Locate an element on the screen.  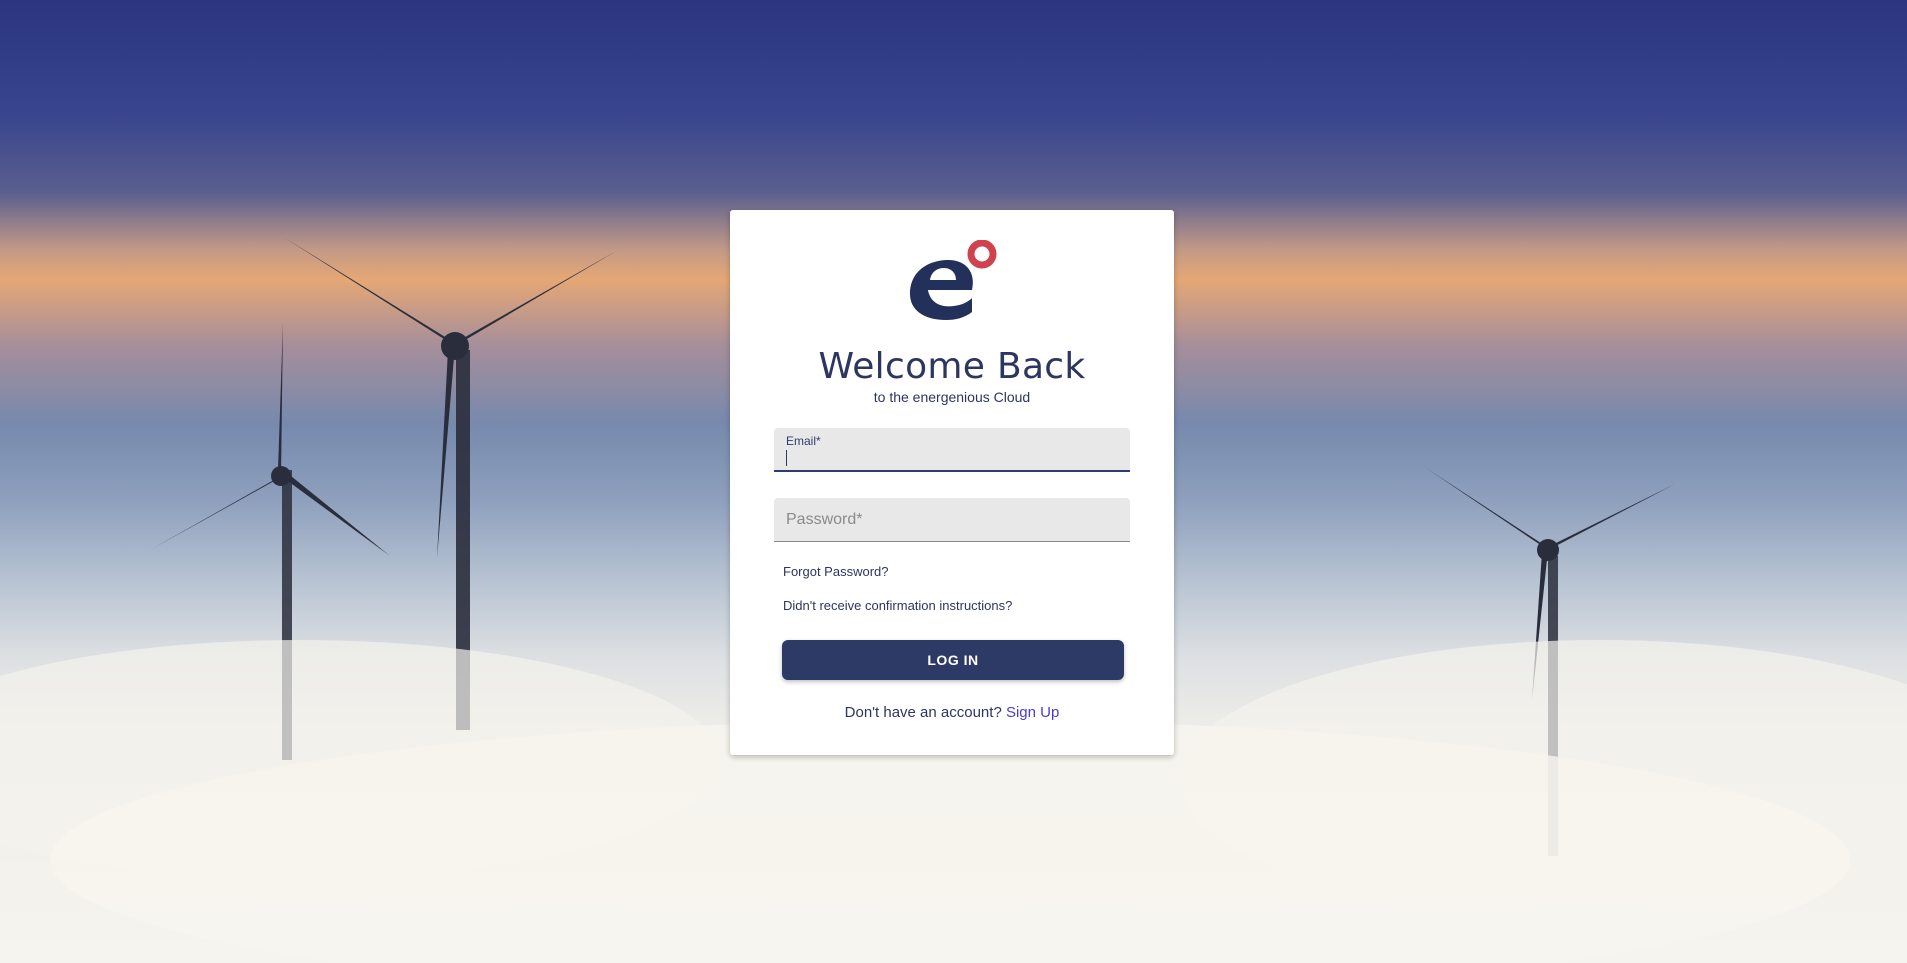
page-title: Welcome Back is located at coordinates (952, 366).